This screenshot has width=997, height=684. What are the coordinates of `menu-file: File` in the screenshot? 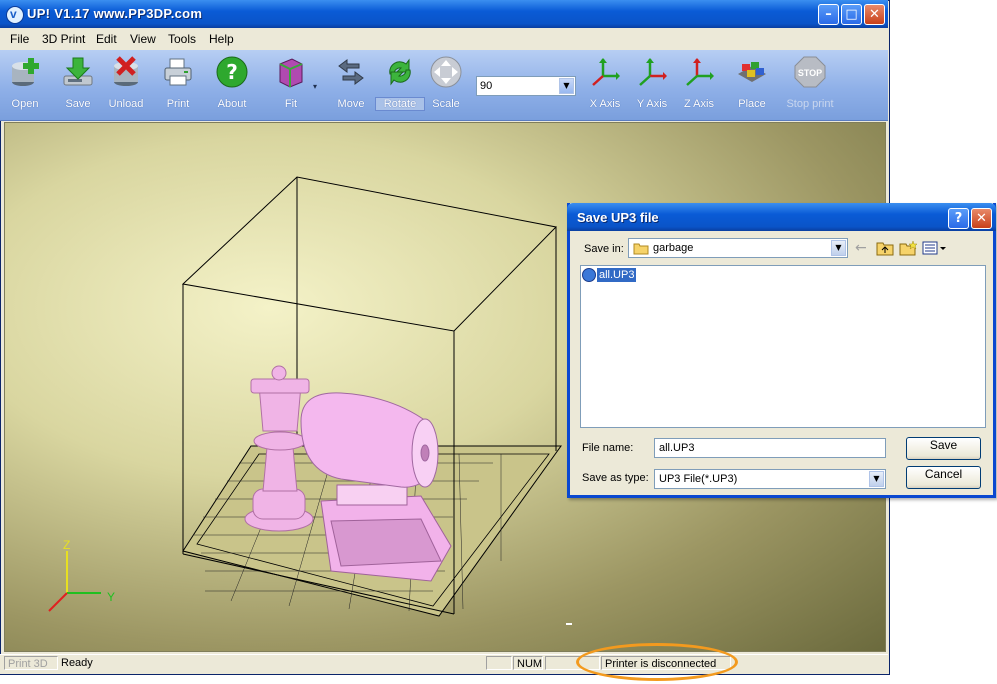 It's located at (19, 39).